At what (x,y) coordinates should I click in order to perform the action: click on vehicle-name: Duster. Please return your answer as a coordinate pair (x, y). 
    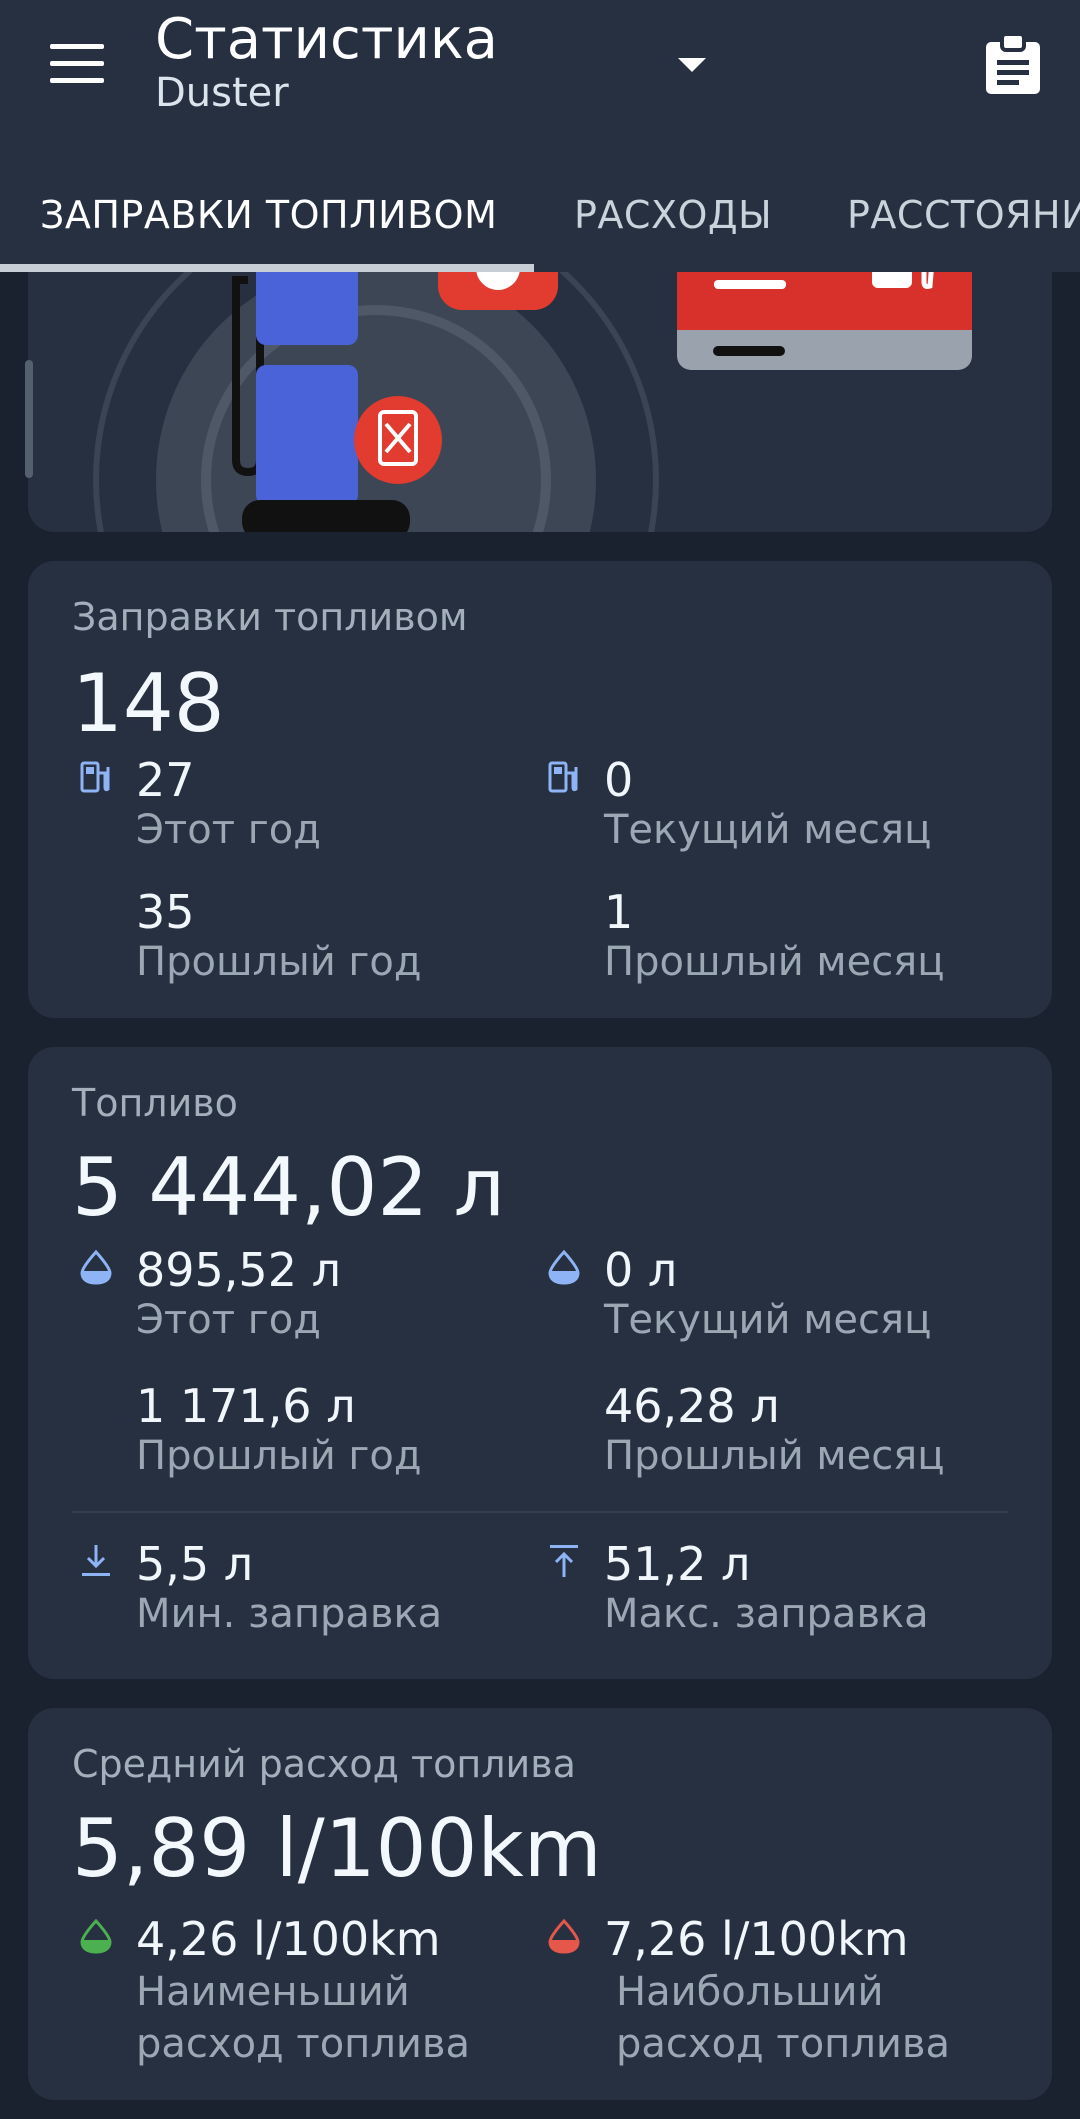
    Looking at the image, I should click on (222, 93).